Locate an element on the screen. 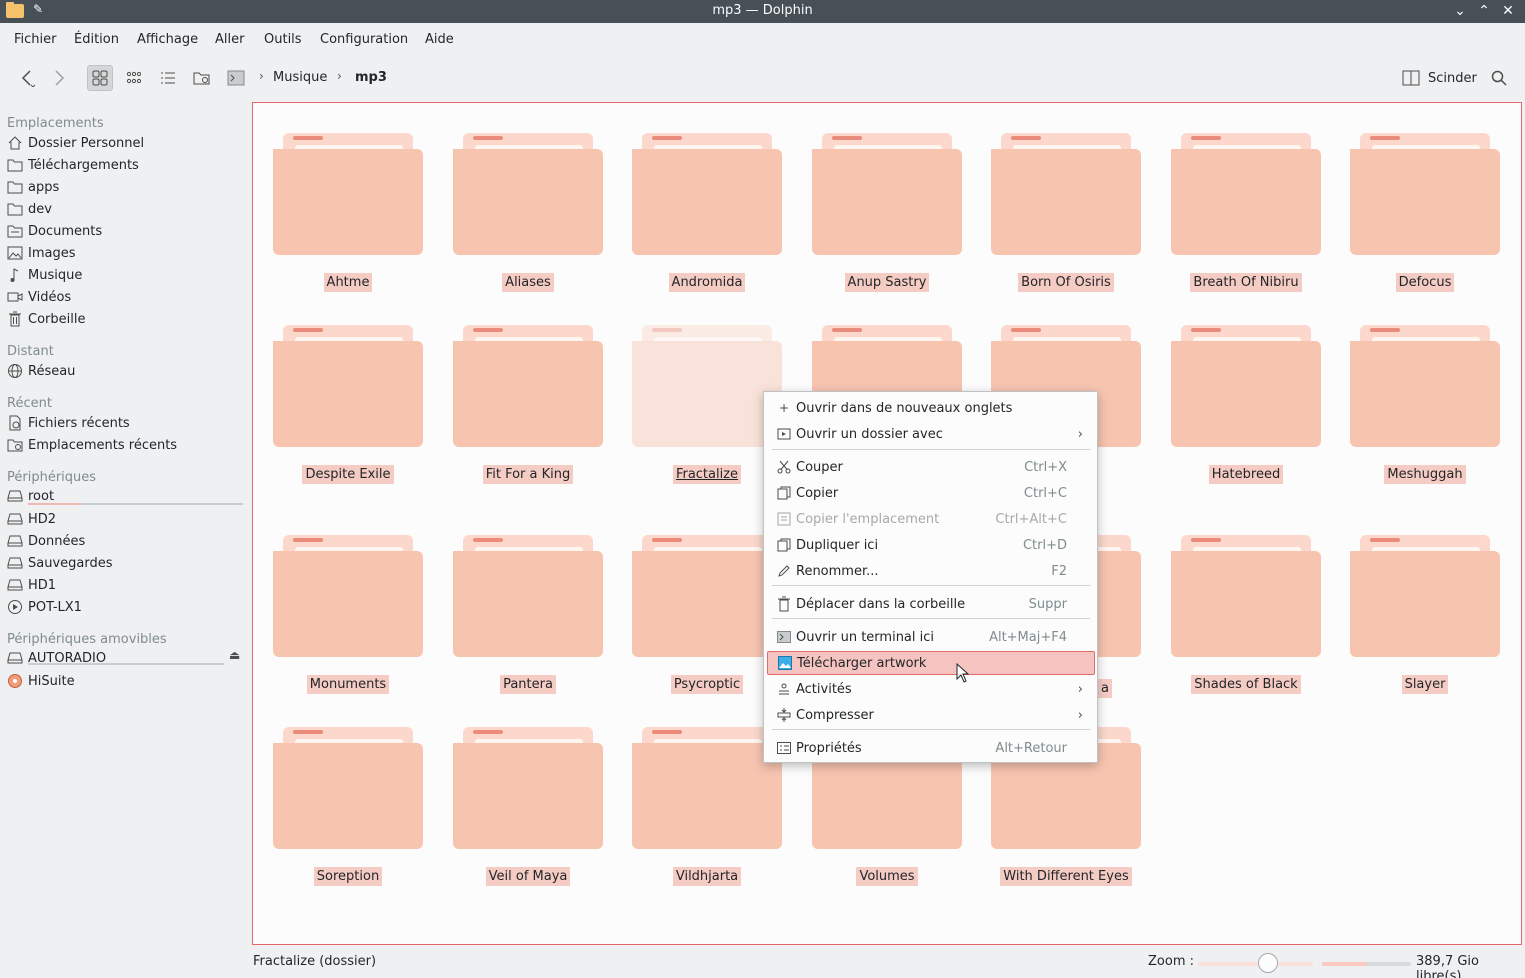  sidebar-item-r-seau: Réseau is located at coordinates (127, 371).